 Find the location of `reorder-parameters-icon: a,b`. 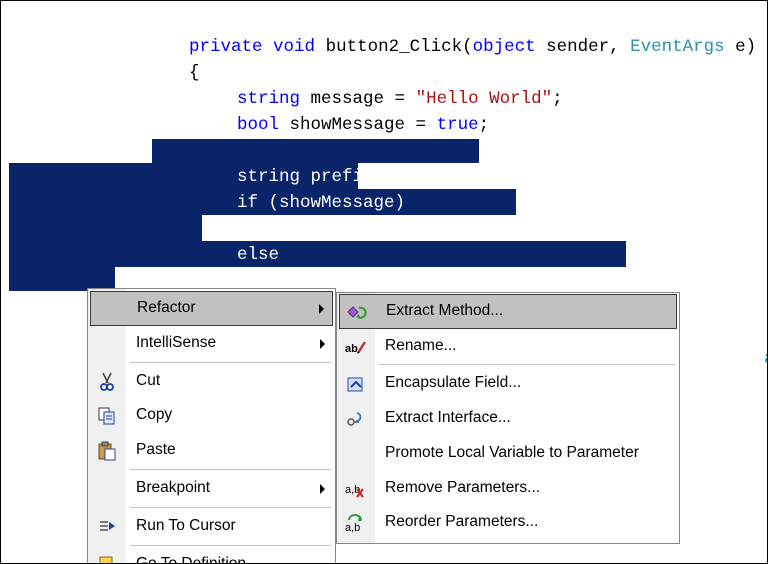

reorder-parameters-icon: a,b is located at coordinates (356, 523).